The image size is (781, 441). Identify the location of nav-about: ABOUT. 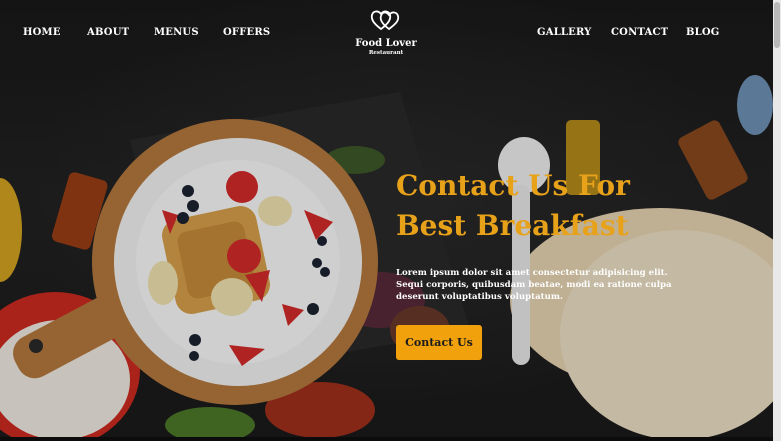
(108, 32).